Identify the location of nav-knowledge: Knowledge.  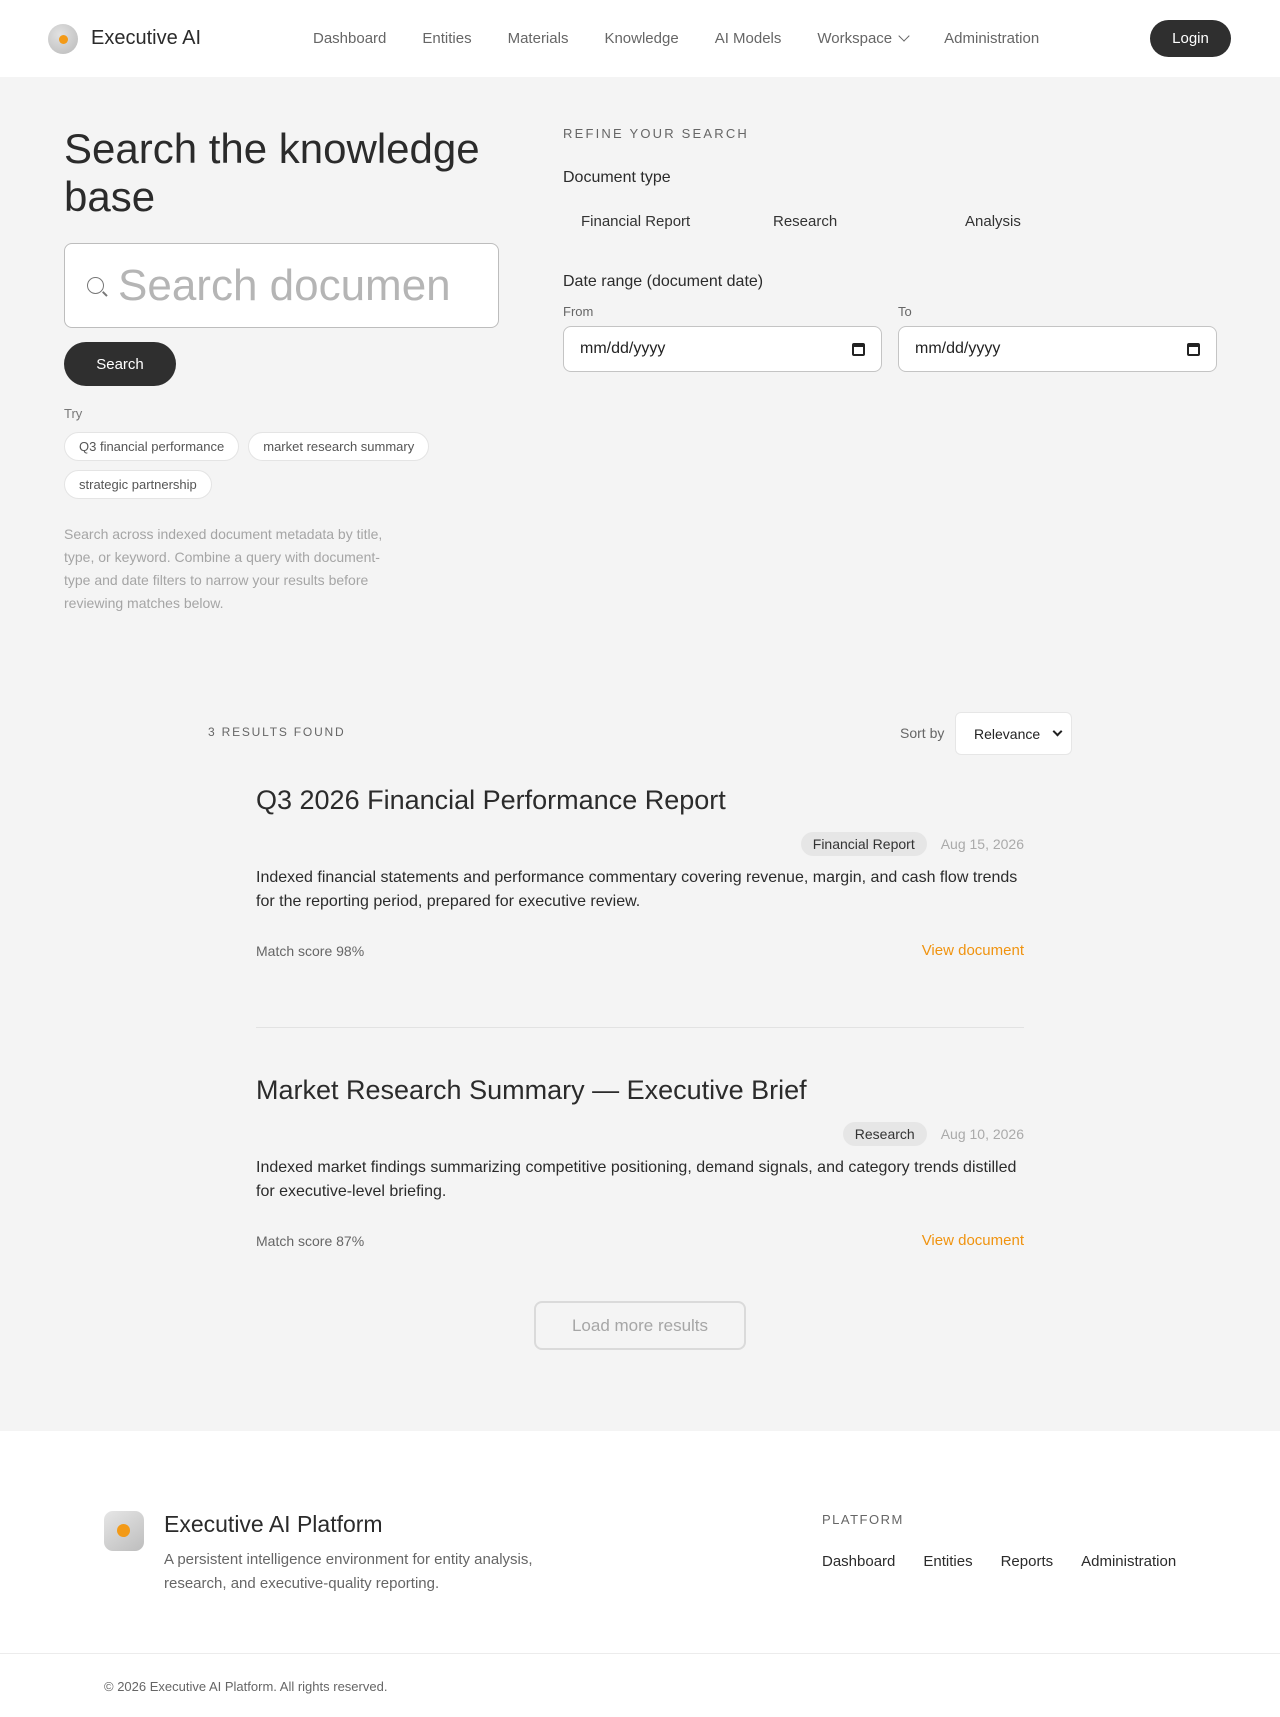
(641, 38).